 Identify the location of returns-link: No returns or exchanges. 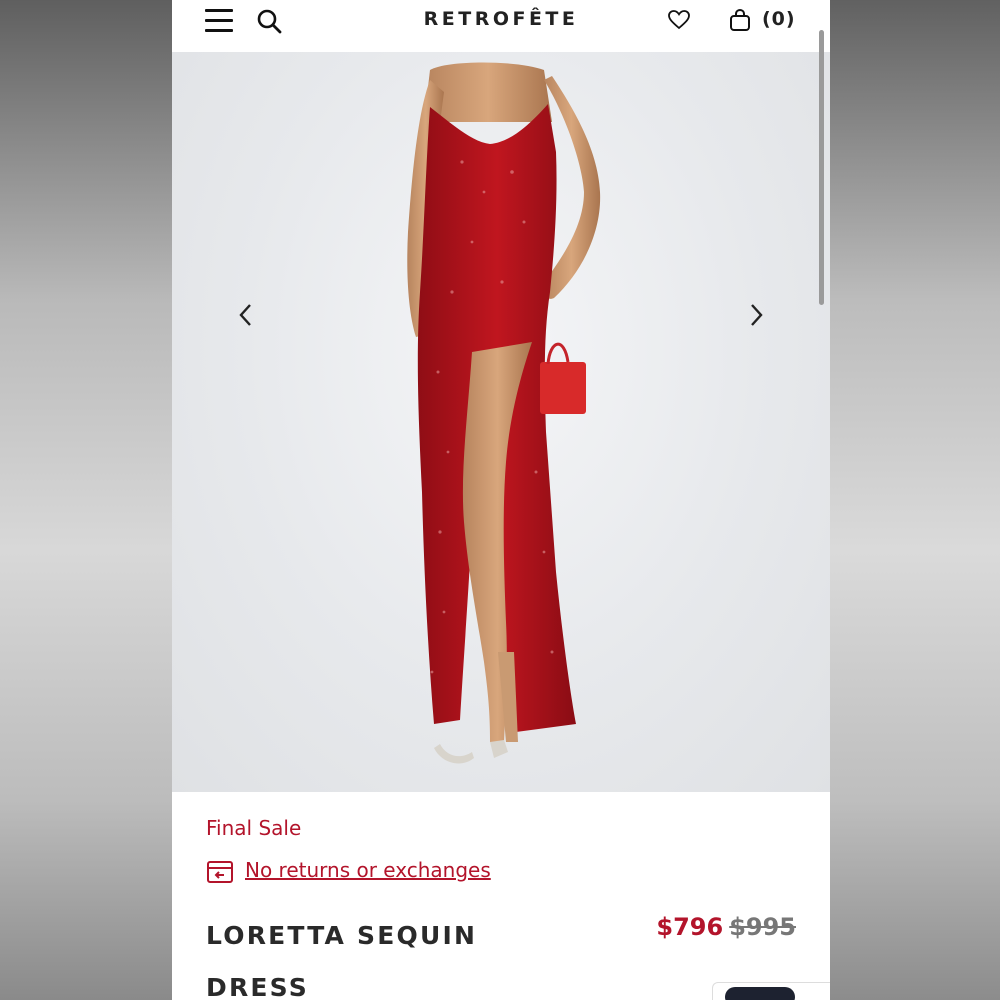
(368, 870).